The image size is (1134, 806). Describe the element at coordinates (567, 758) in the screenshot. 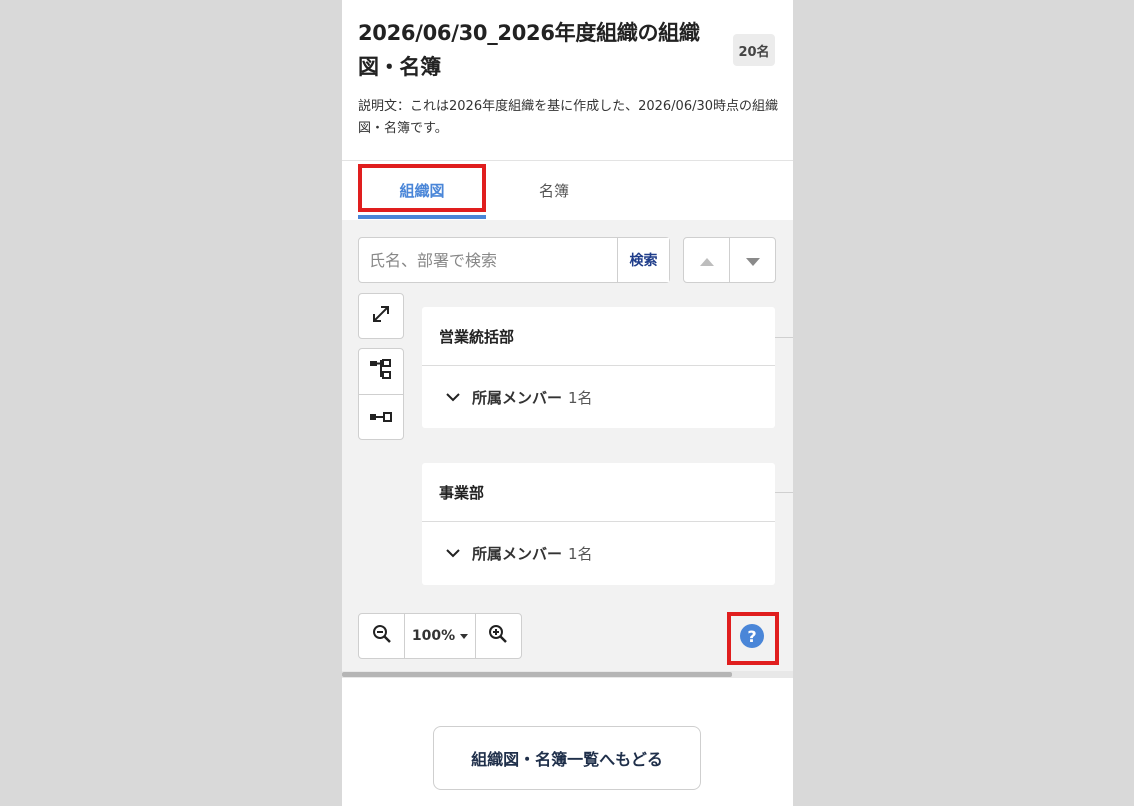

I see `back-to-list-button: 組織図・名簿一覧へもどる` at that location.